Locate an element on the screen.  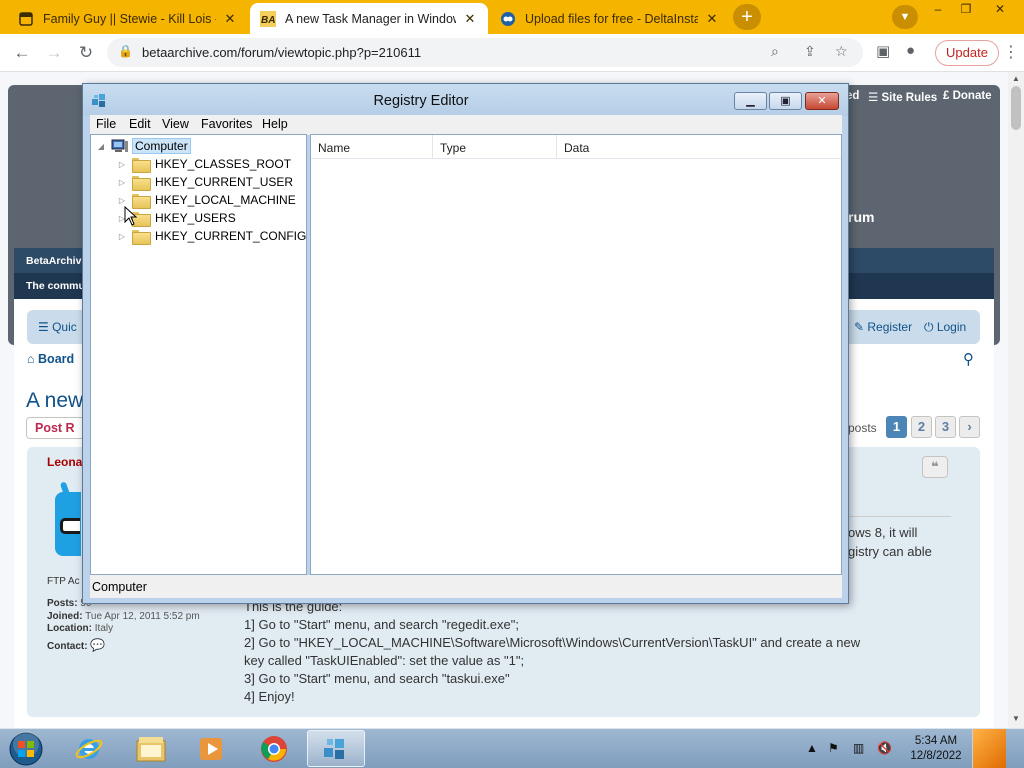
tab-search-chevron-icon: ▼ is located at coordinates (905, 17).